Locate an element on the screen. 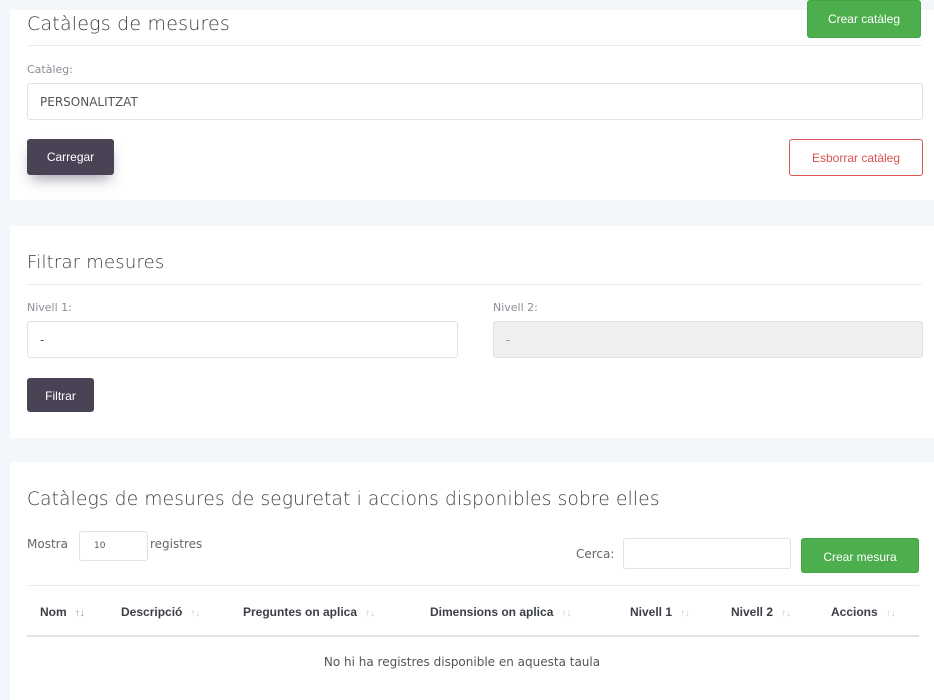 This screenshot has width=934, height=700. search-input is located at coordinates (707, 553).